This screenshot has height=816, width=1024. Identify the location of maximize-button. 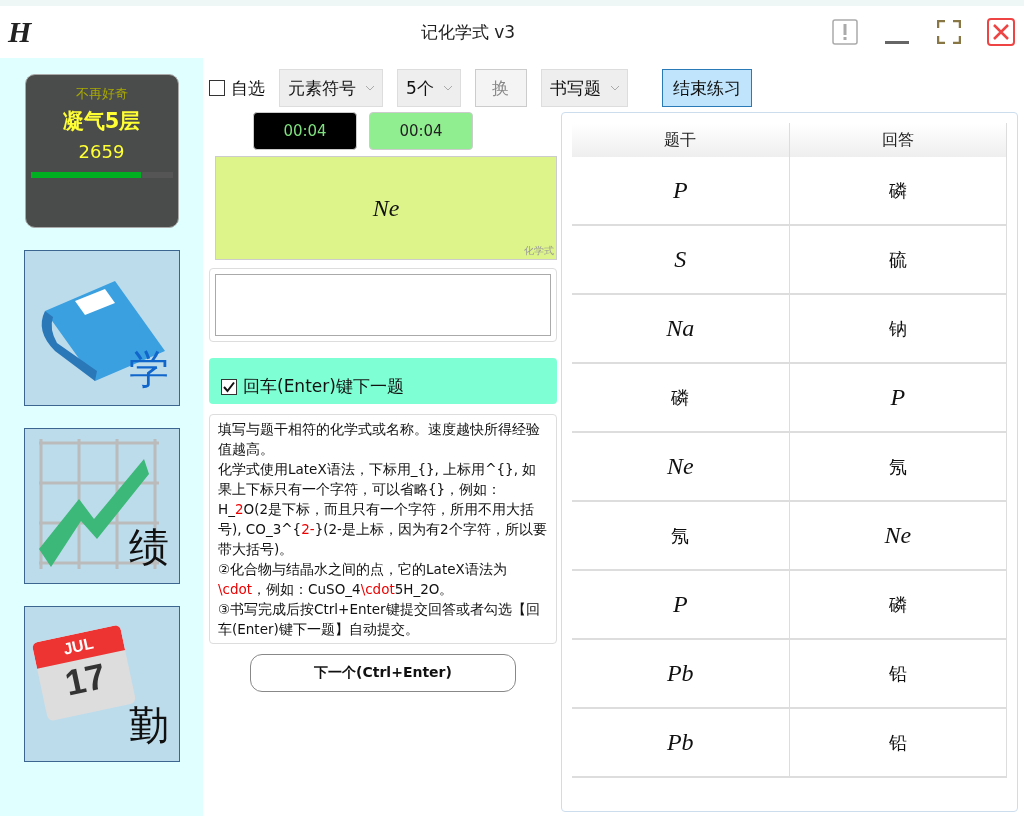
(949, 32).